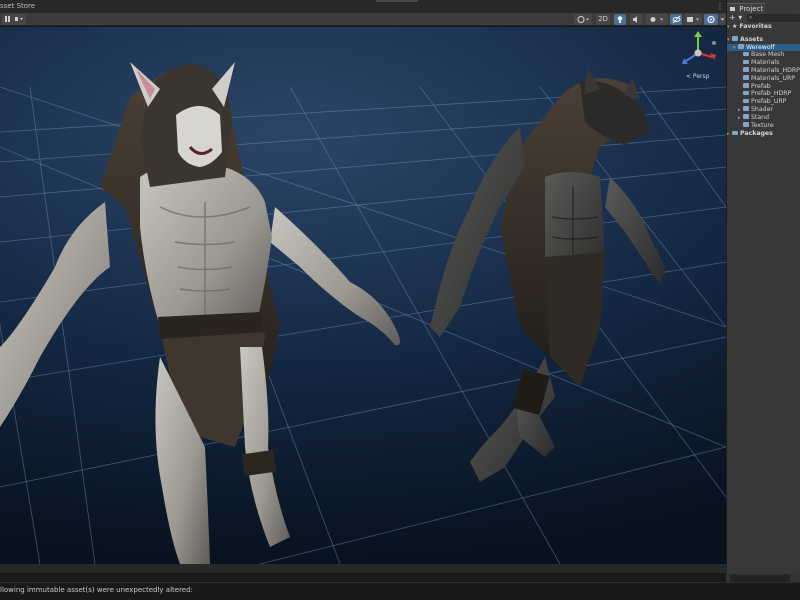 The image size is (800, 600). I want to click on tree-item: Prefab_URP, so click(763, 102).